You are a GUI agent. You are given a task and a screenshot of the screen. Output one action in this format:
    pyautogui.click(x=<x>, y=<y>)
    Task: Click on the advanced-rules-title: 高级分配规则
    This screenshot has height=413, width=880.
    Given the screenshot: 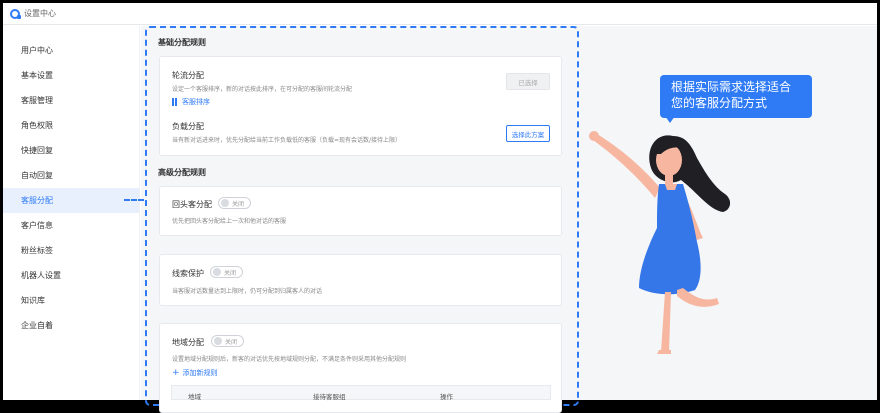 What is the action you would take?
    pyautogui.click(x=182, y=172)
    